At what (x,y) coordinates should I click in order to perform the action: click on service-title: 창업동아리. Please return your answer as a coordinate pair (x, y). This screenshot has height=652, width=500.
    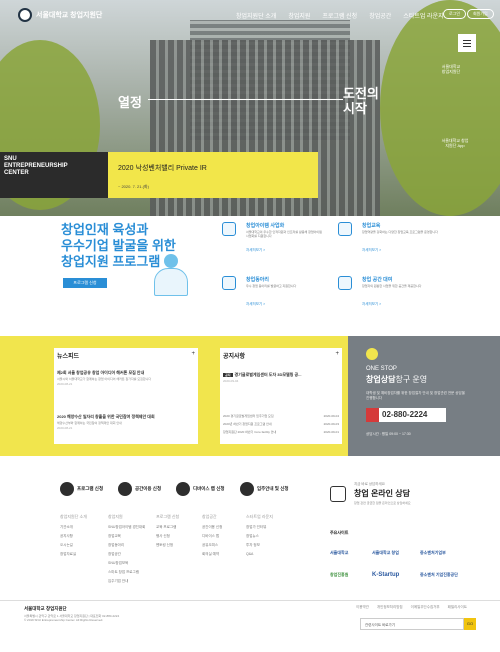
    Looking at the image, I should click on (258, 280).